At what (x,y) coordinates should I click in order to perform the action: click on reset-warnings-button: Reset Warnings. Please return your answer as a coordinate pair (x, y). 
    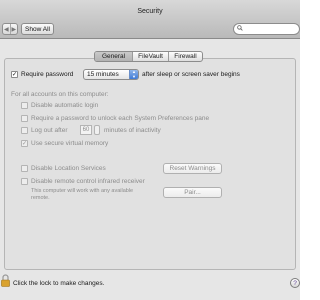
    Looking at the image, I should click on (192, 168).